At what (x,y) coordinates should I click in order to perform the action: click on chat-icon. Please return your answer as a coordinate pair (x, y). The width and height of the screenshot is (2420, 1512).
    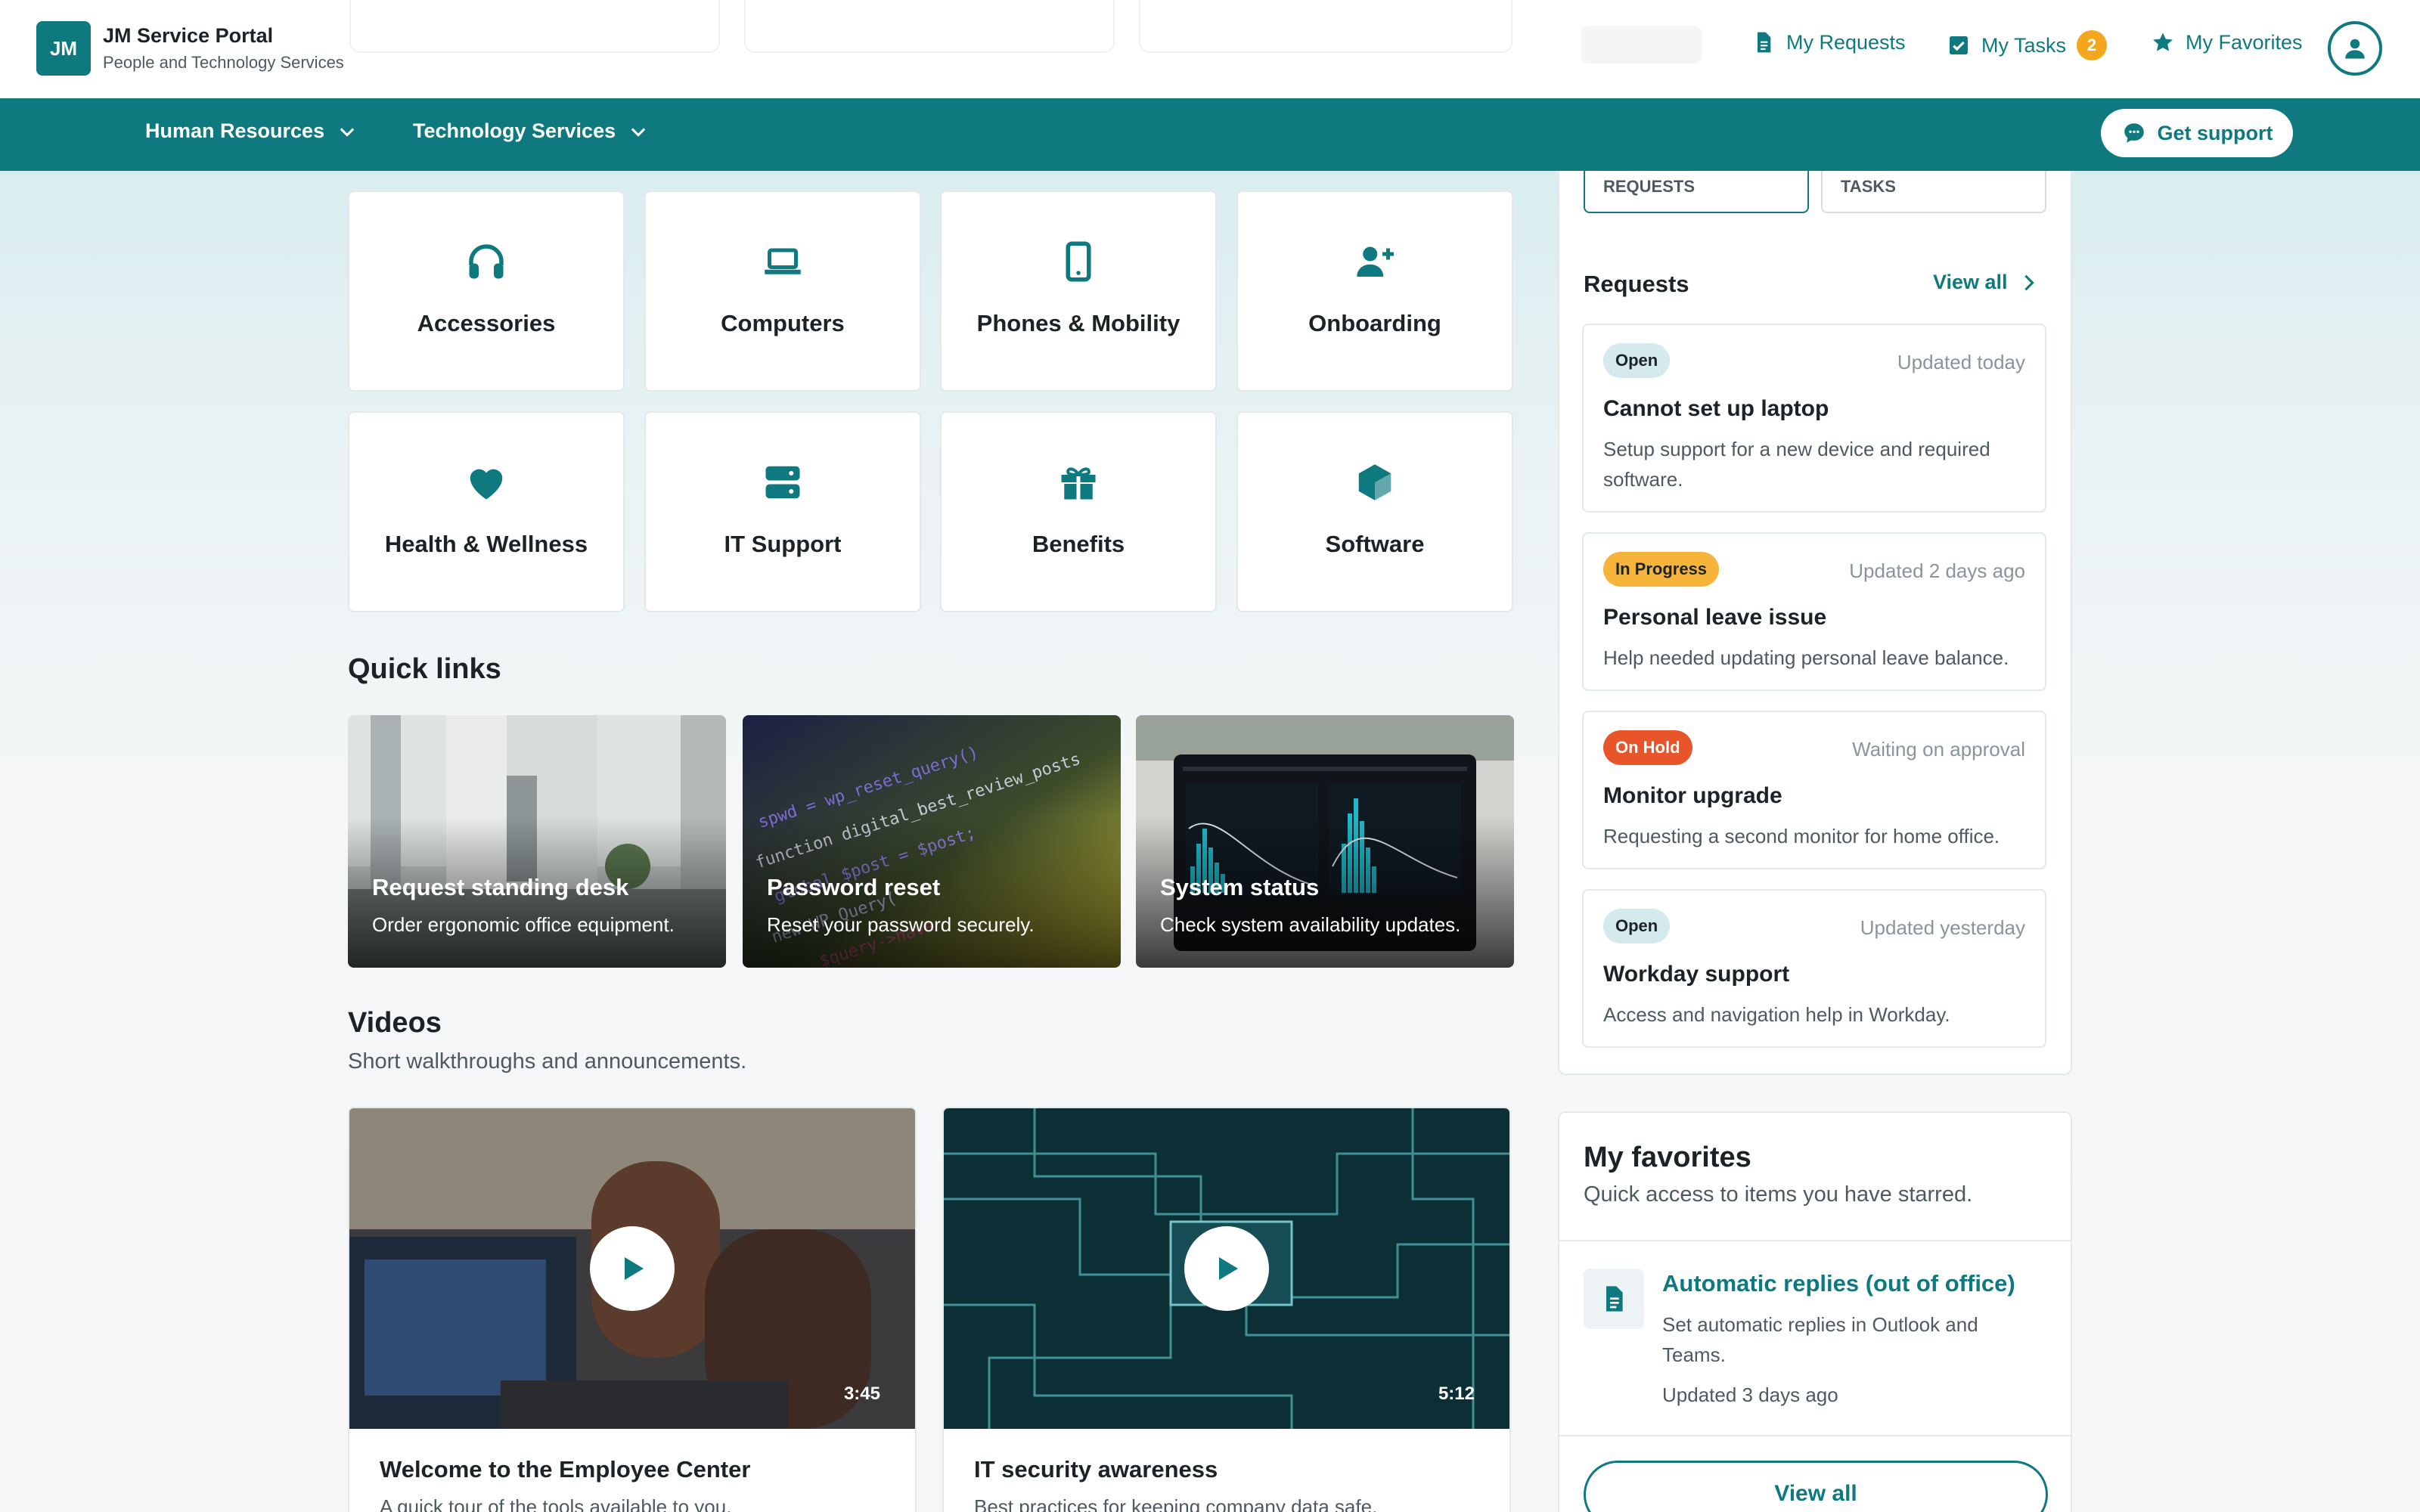
    Looking at the image, I should click on (2134, 133).